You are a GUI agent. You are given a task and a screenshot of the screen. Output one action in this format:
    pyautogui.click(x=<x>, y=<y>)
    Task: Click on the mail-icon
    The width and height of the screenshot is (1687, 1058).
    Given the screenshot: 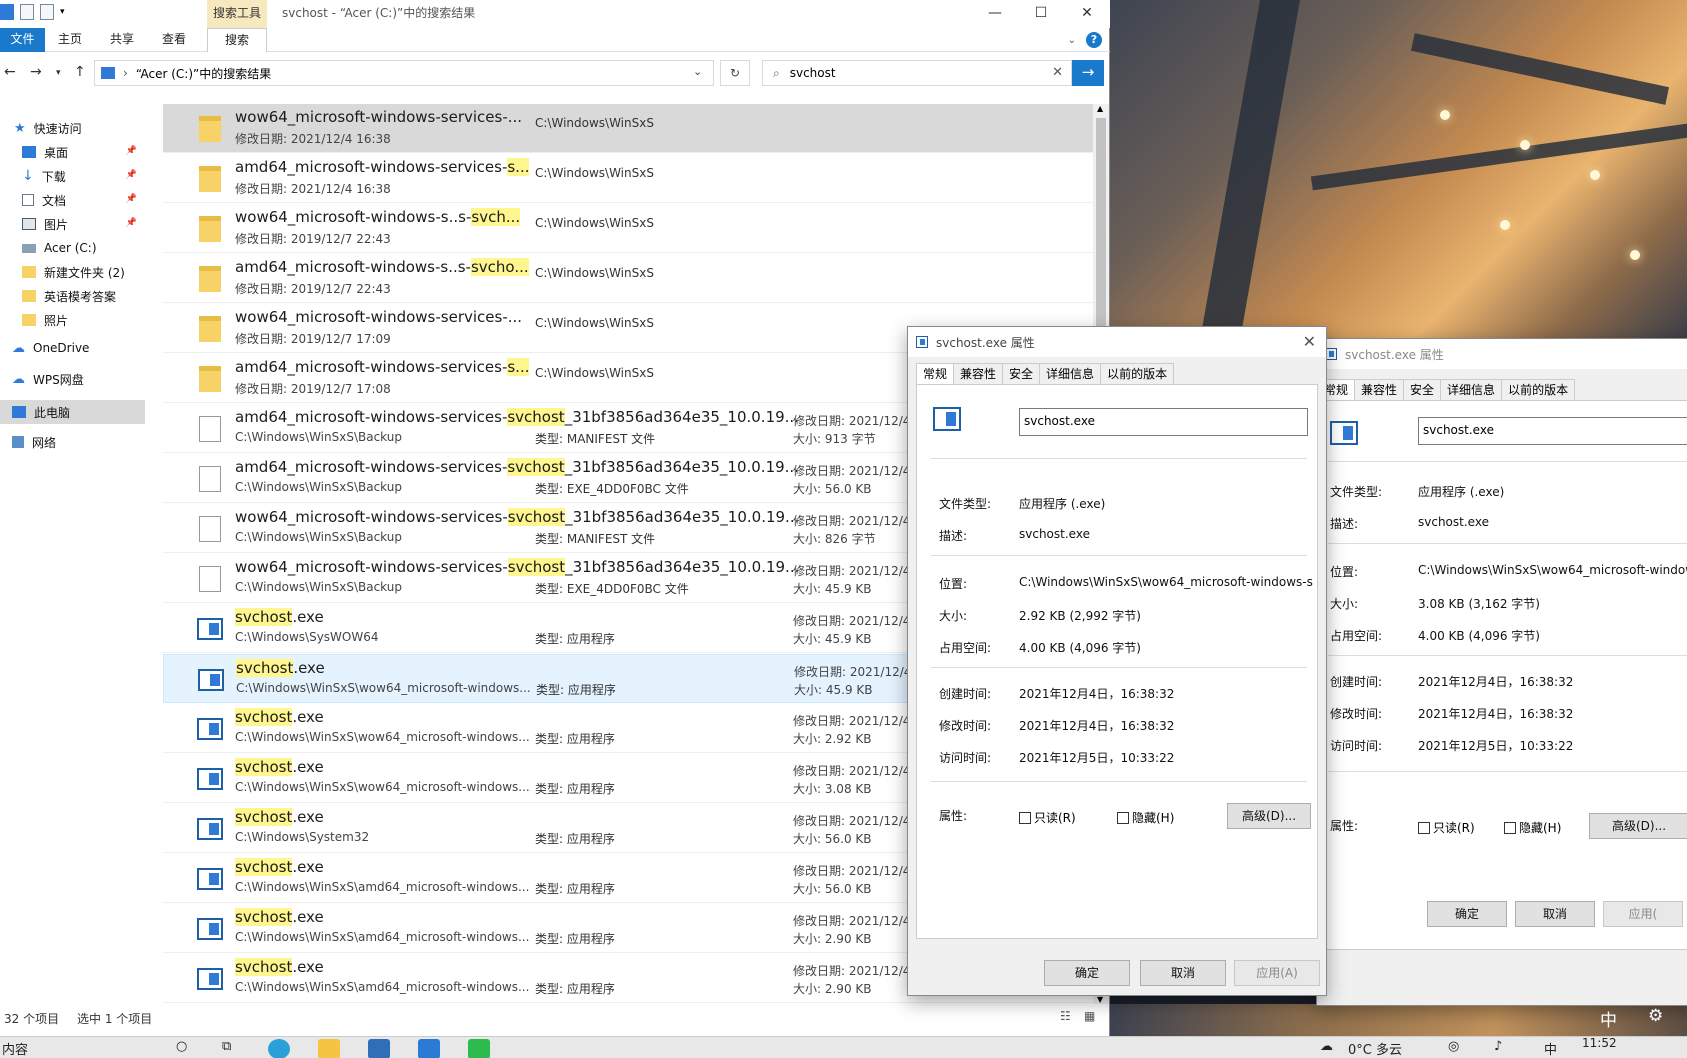 What is the action you would take?
    pyautogui.click(x=429, y=1048)
    